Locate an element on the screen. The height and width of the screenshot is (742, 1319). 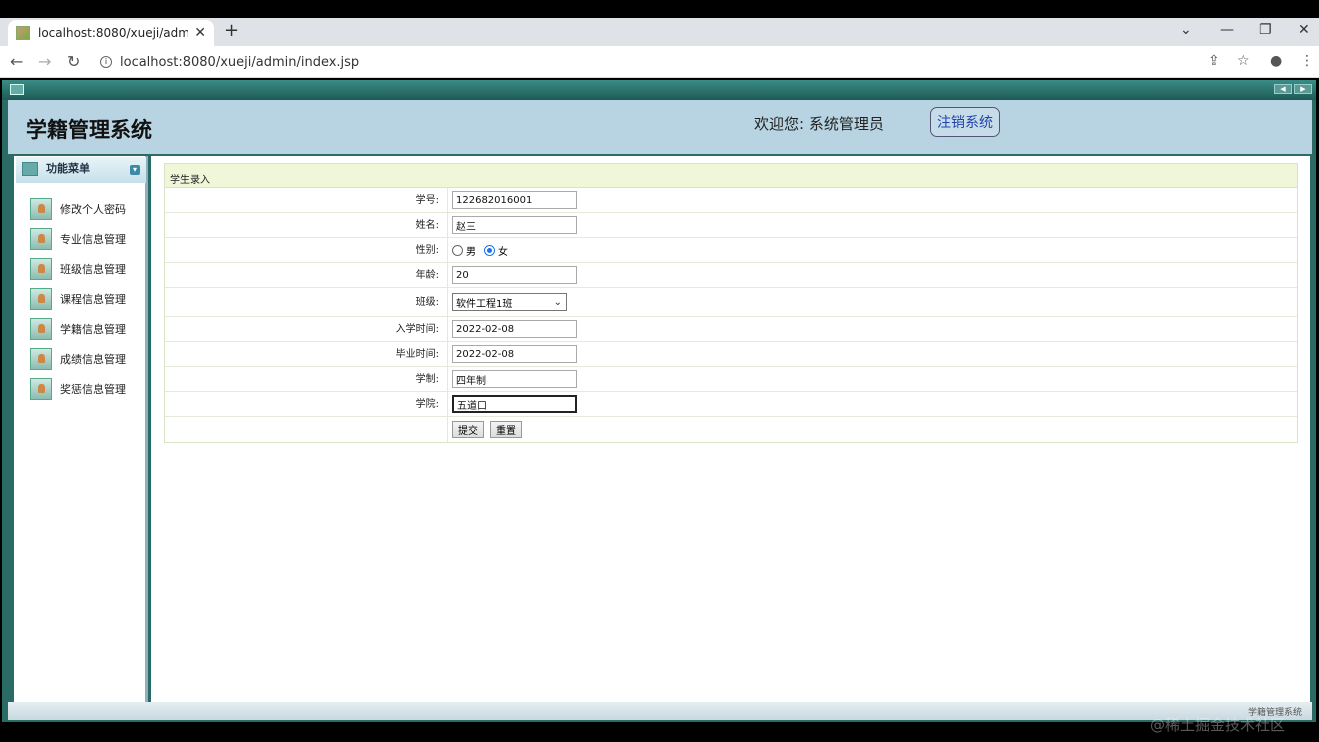
form-row-gender: 性别: 男 女 is located at coordinates (731, 250).